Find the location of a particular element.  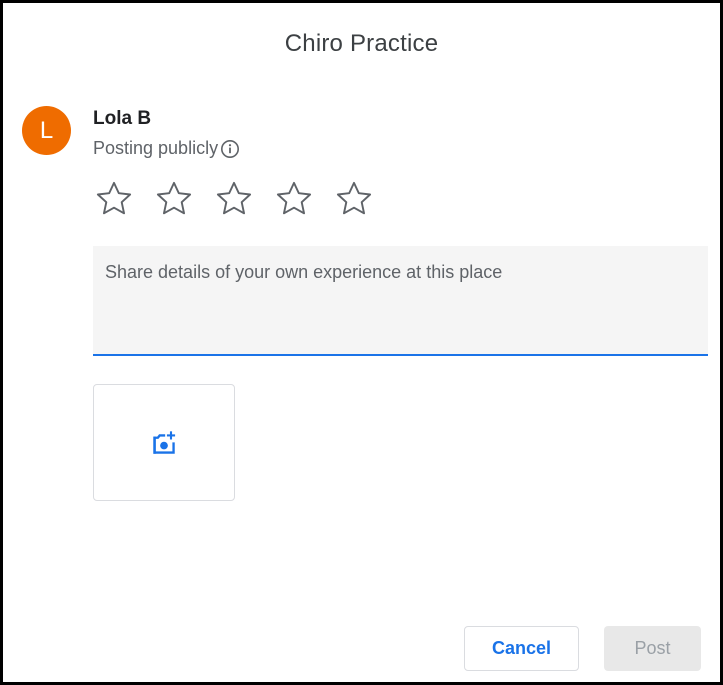

star-5-icon is located at coordinates (354, 199).